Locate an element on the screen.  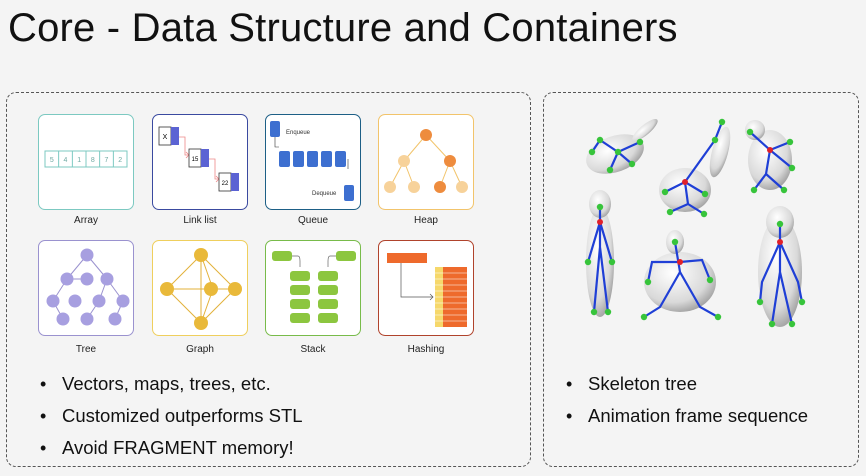
queue-card: Enqueue Dequeue is located at coordinates (313, 162).